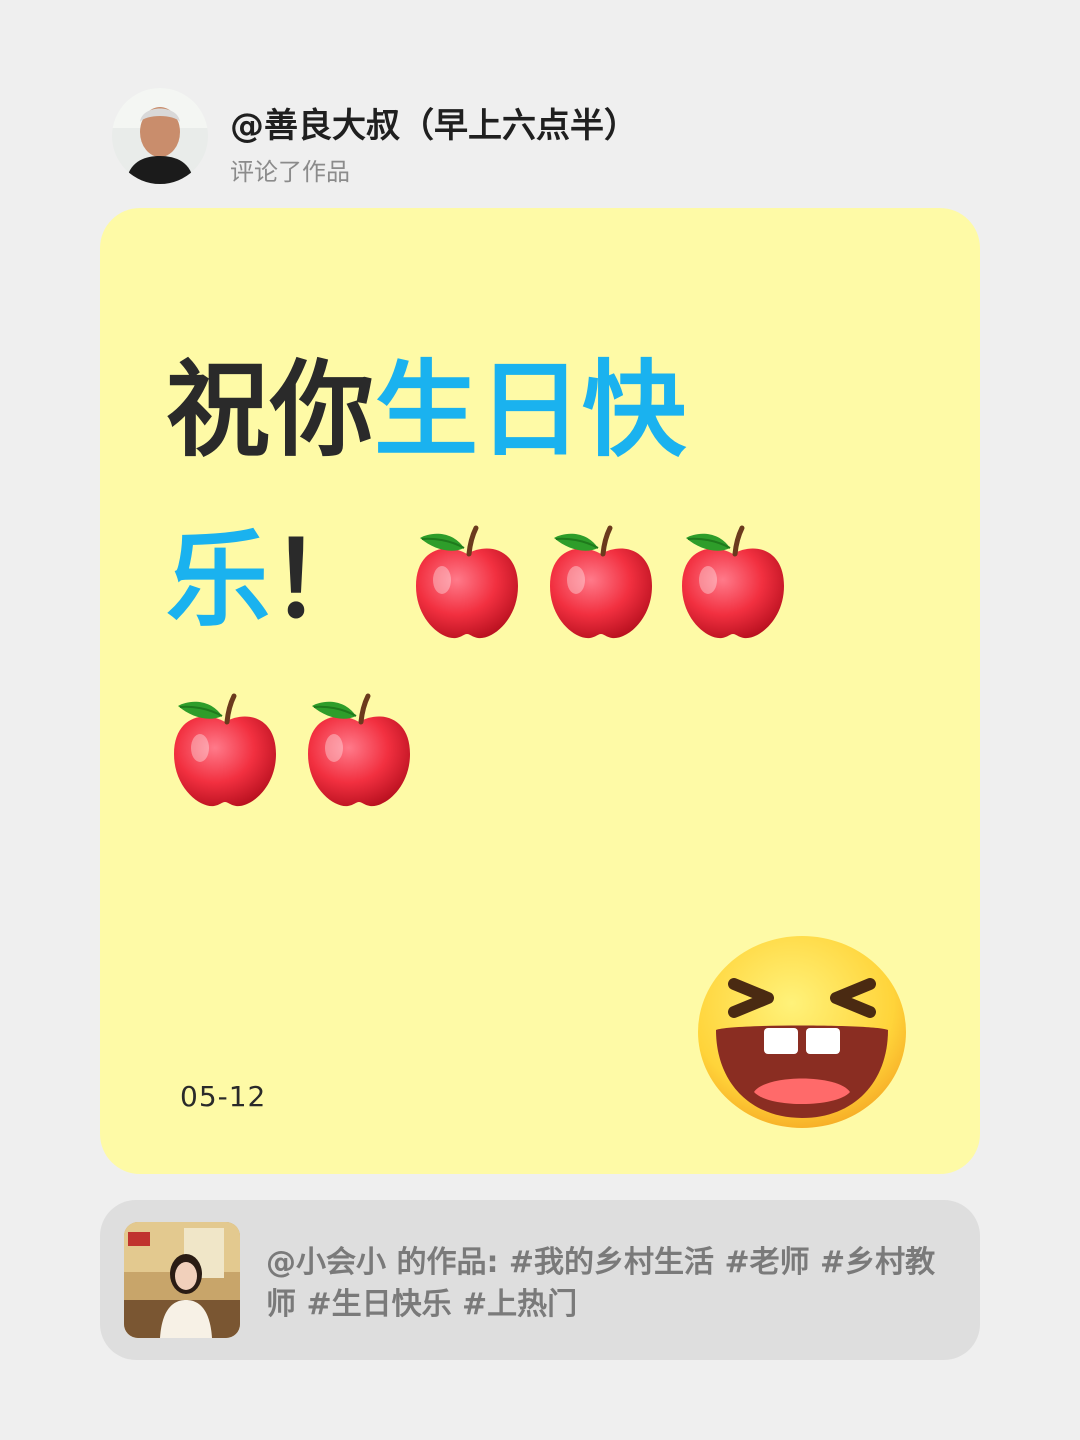  What do you see at coordinates (322, 580) in the screenshot?
I see `message-part: ！` at bounding box center [322, 580].